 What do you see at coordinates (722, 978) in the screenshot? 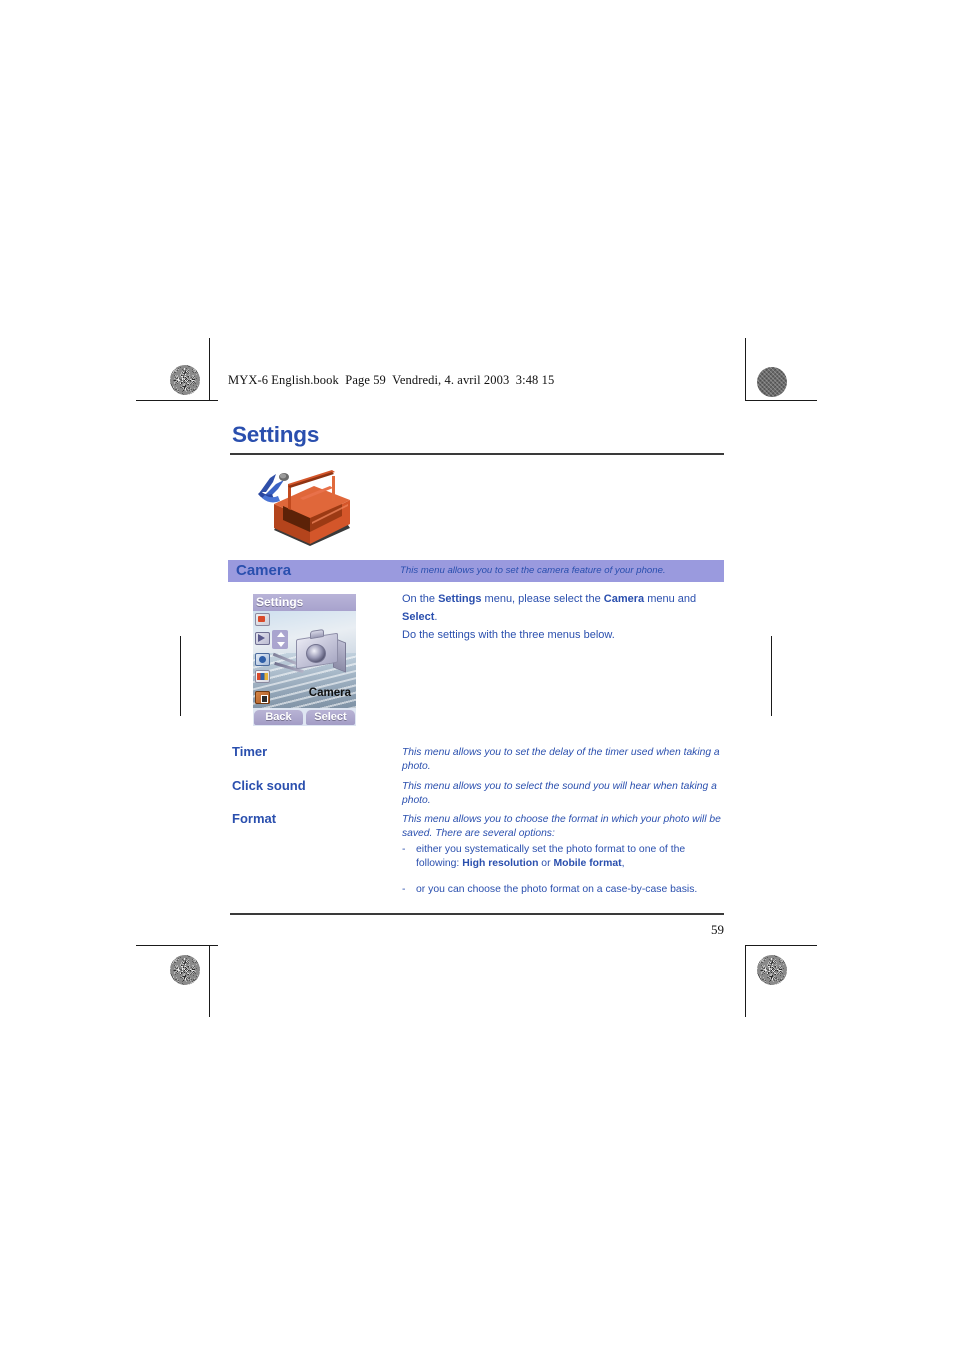
I see `registration-mark-bottom-right-inner` at bounding box center [722, 978].